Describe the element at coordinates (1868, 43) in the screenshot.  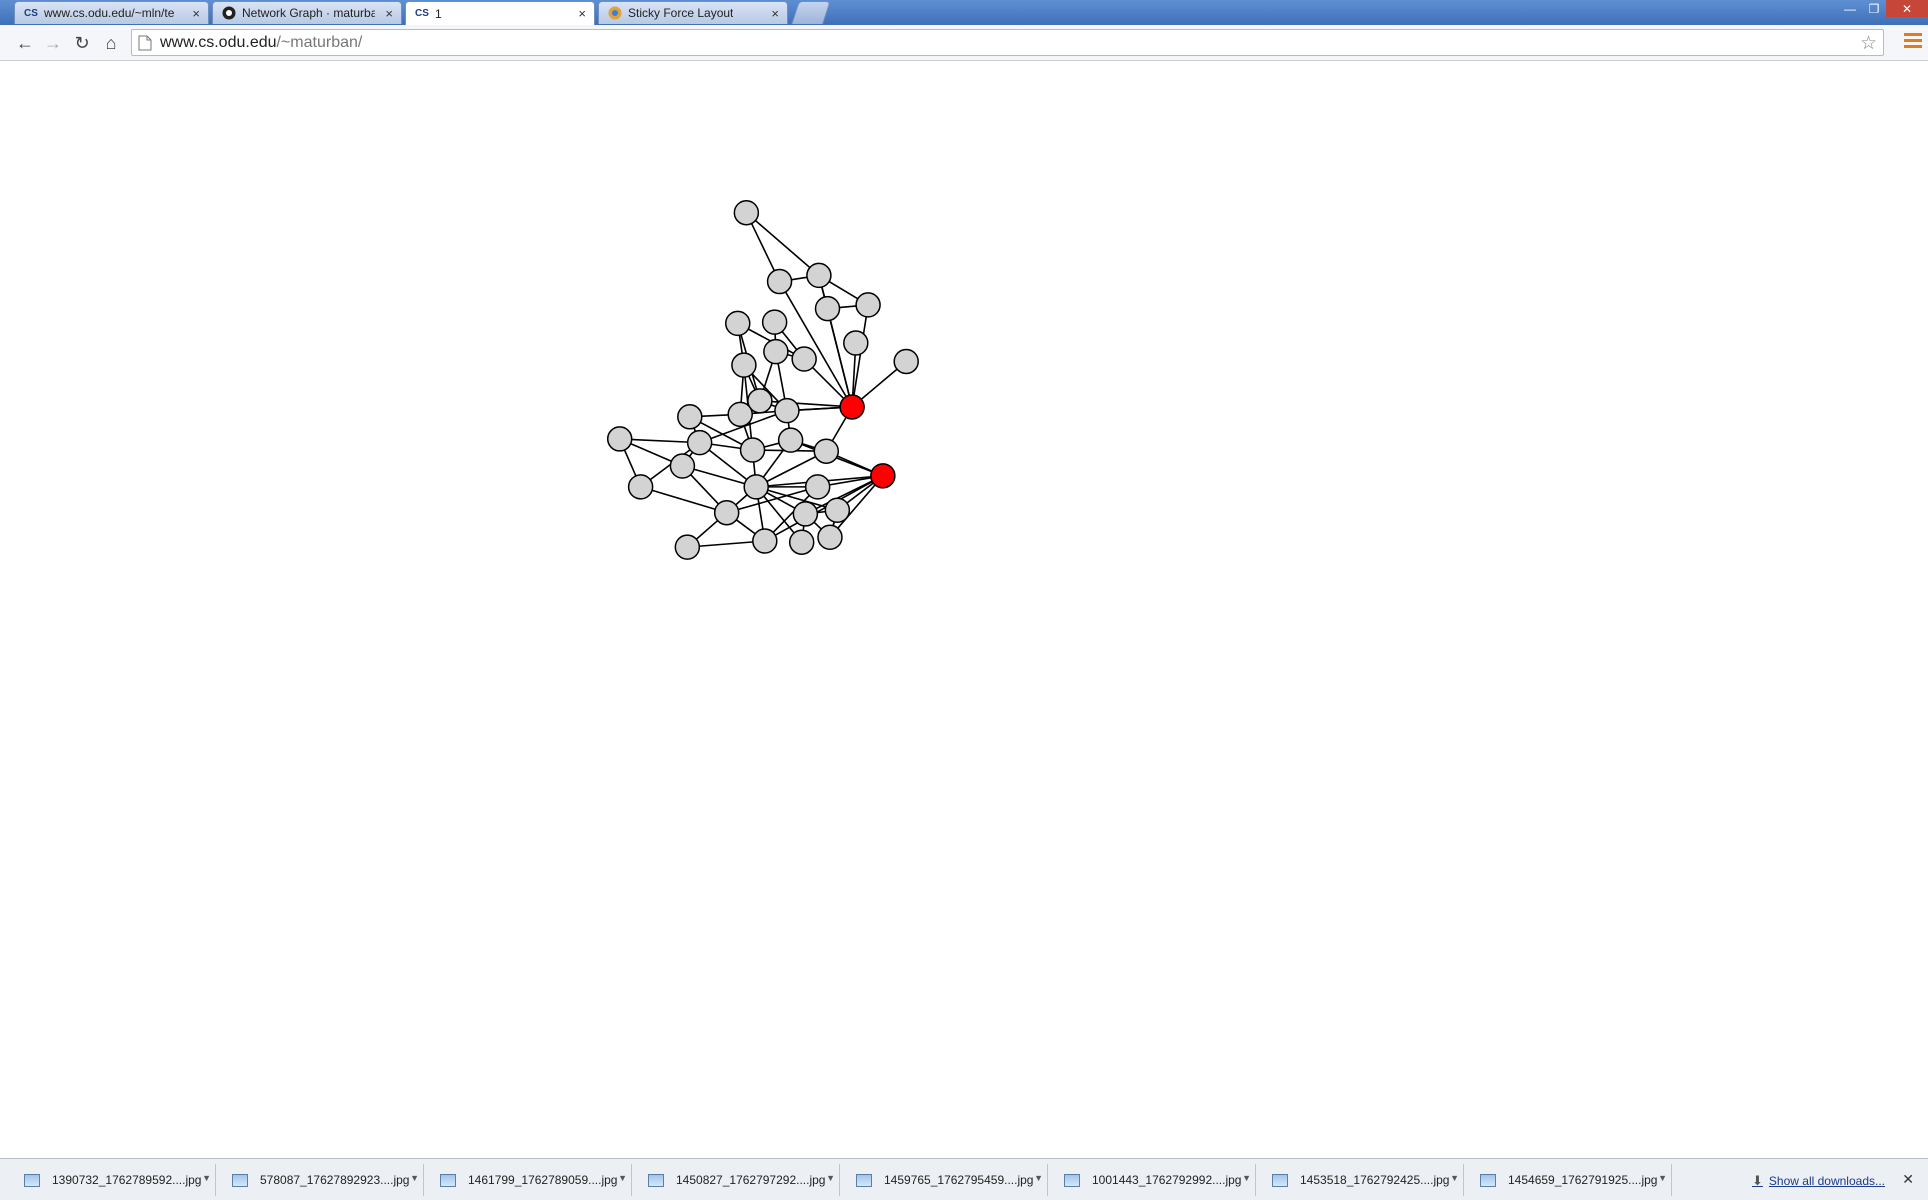
I see `bookmark-star-icon: ☆` at that location.